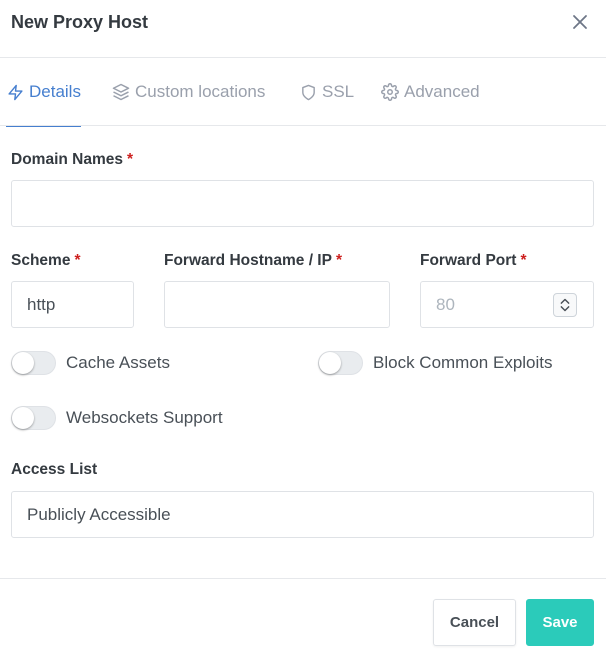 The width and height of the screenshot is (606, 653). I want to click on cache-assets-toggle: Cache Assets, so click(90, 363).